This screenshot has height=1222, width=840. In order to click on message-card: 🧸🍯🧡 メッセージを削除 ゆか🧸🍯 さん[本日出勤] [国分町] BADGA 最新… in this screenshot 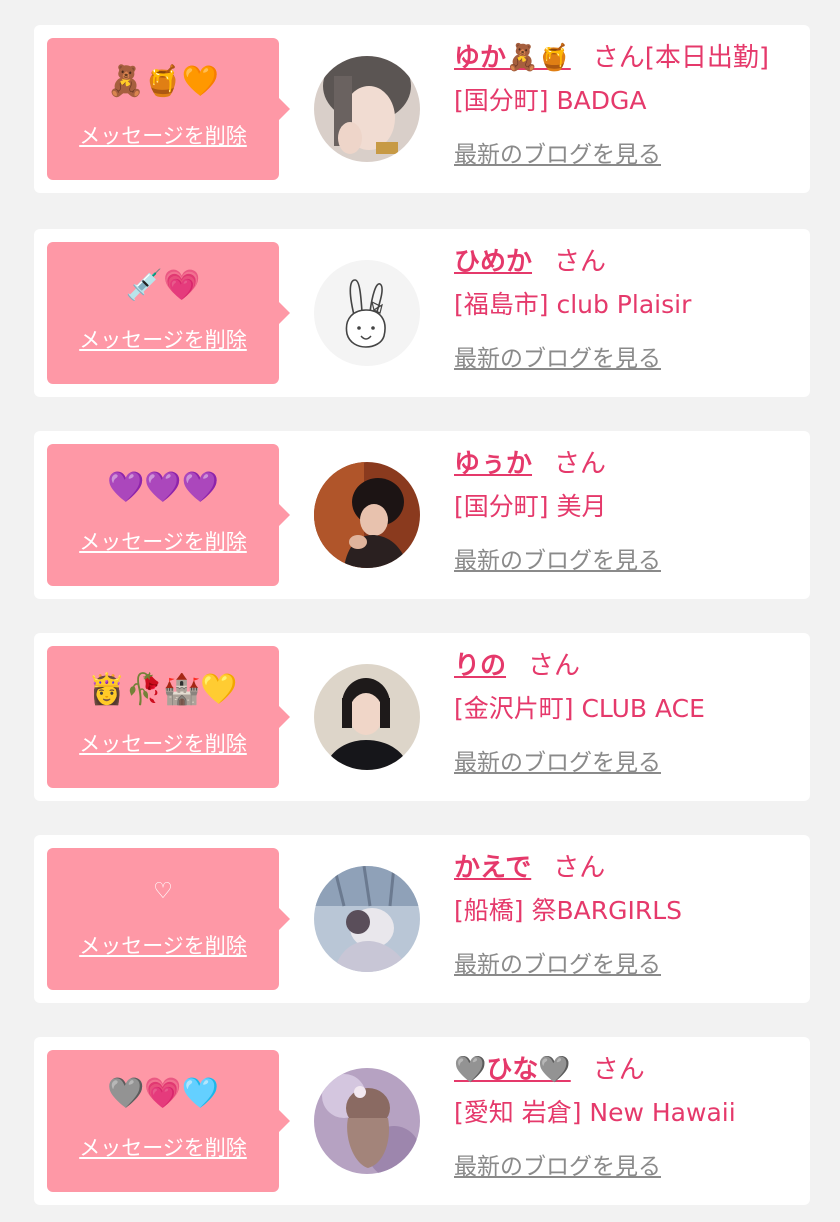, I will do `click(422, 109)`.